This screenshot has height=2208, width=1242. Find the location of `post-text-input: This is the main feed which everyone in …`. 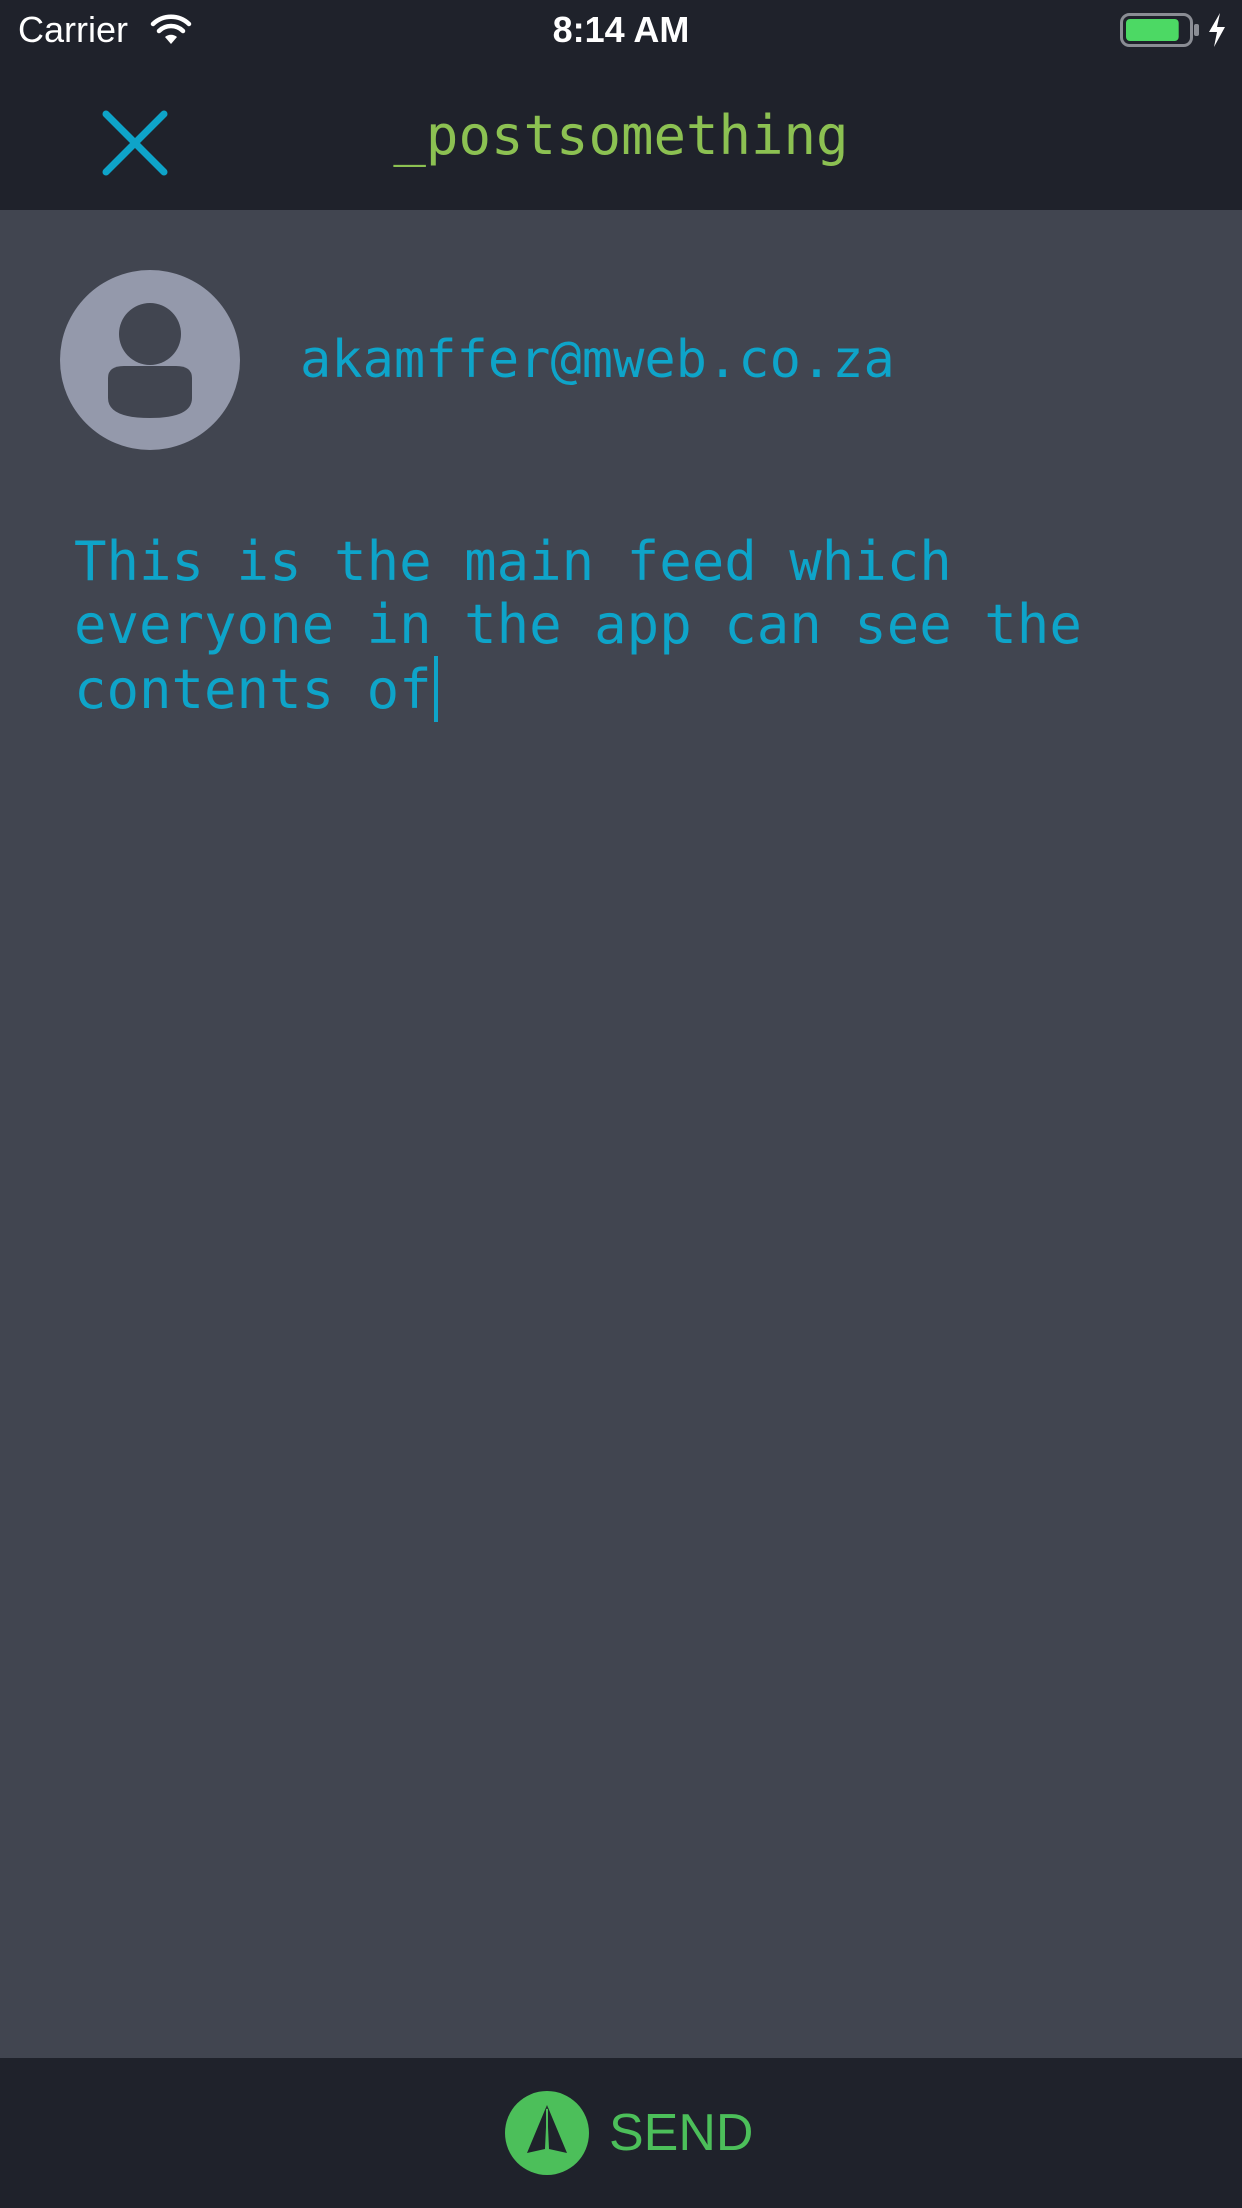

post-text-input: This is the main feed which everyone in … is located at coordinates (624, 626).